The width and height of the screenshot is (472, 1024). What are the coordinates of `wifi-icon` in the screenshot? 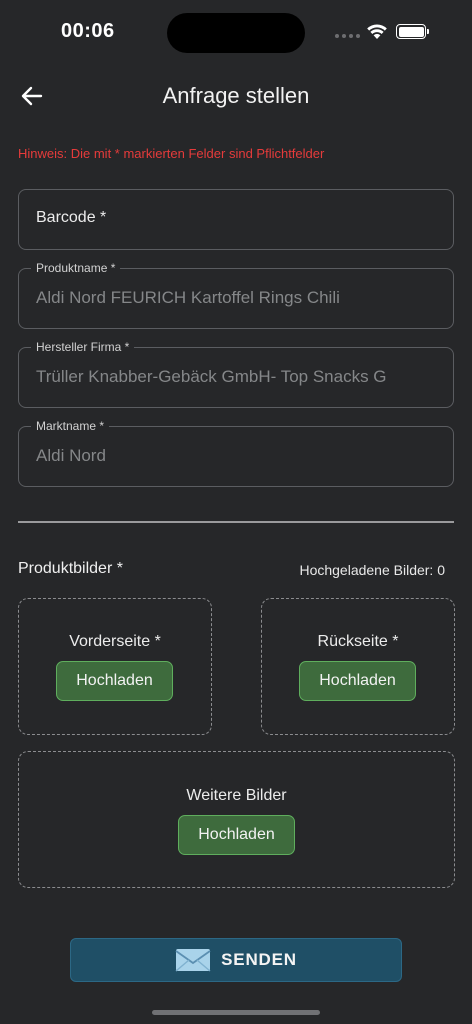 It's located at (377, 31).